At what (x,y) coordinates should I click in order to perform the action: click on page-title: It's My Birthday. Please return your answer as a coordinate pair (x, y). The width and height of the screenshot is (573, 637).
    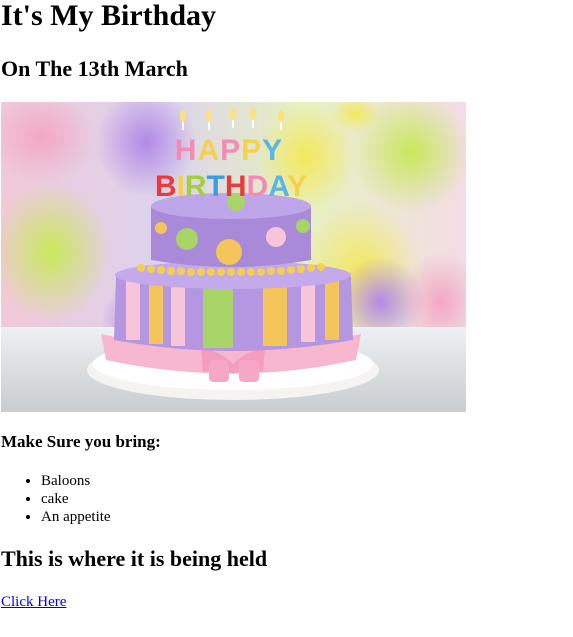
    Looking at the image, I should click on (109, 16).